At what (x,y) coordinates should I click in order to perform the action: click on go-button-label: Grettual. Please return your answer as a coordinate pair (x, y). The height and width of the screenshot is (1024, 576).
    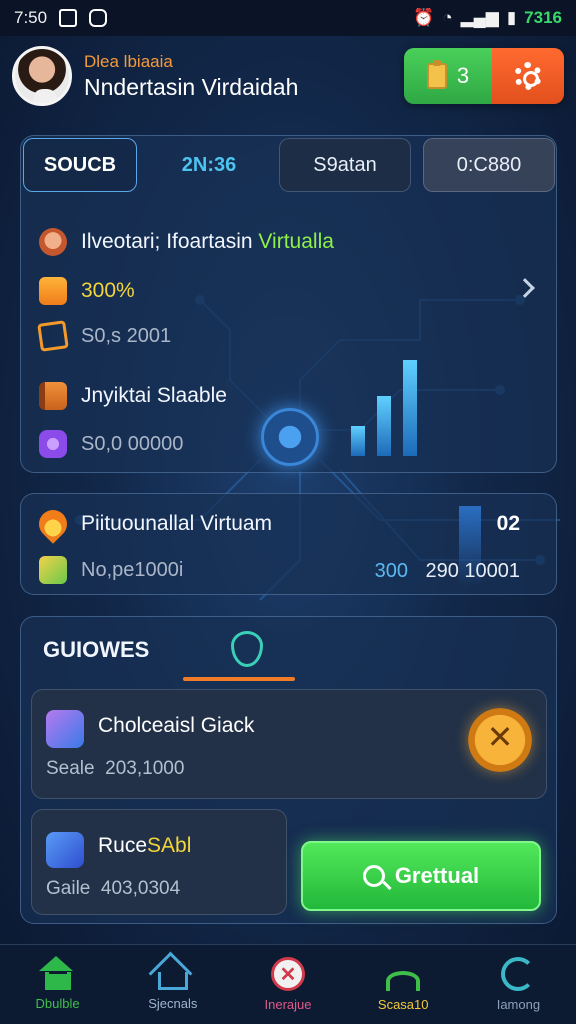
    Looking at the image, I should click on (437, 875).